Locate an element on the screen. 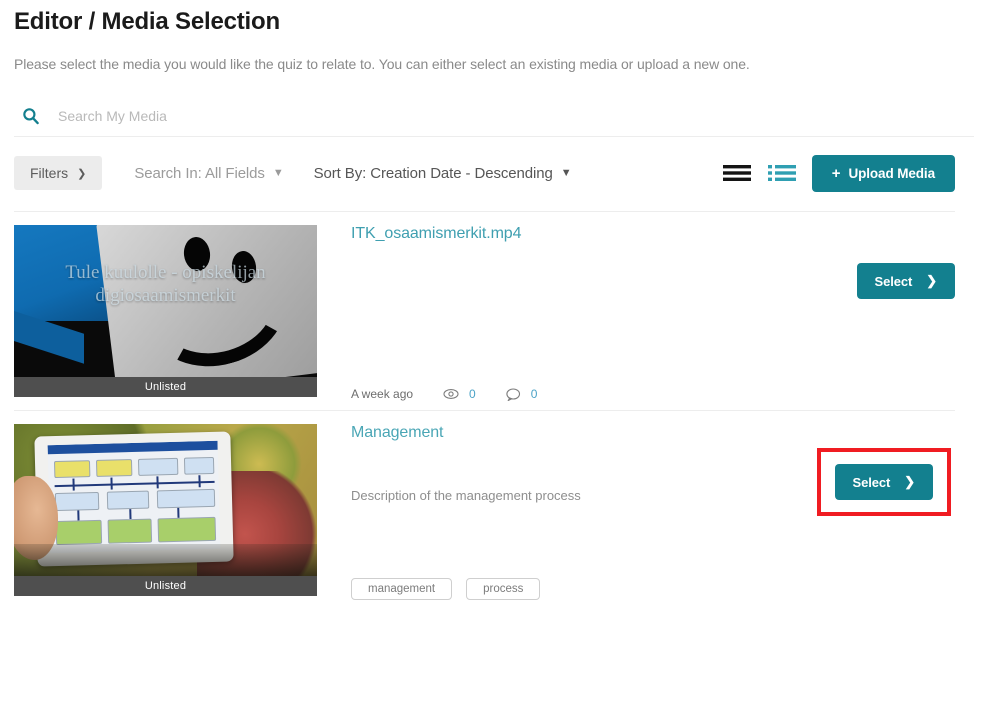 This screenshot has width=988, height=713. tag-item: process is located at coordinates (503, 589).